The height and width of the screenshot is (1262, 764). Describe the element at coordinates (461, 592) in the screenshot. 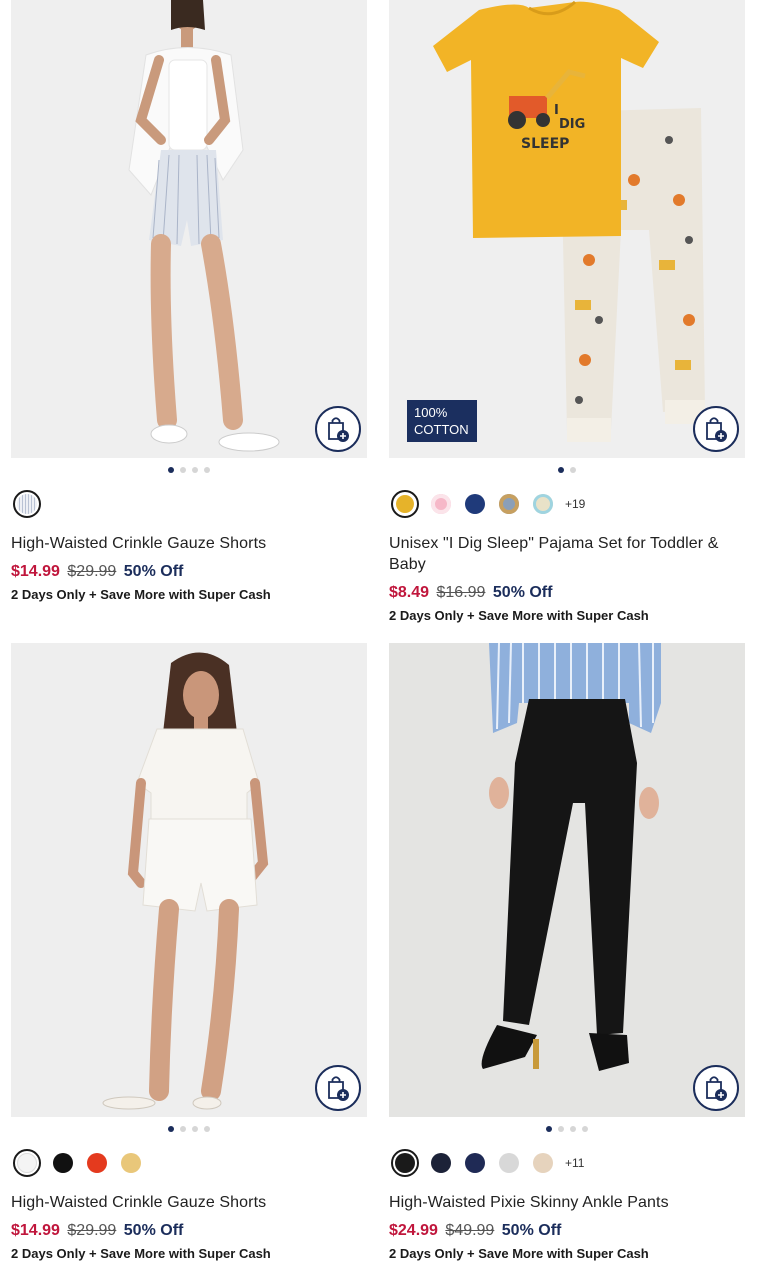

I see `original-price: $16.99` at that location.